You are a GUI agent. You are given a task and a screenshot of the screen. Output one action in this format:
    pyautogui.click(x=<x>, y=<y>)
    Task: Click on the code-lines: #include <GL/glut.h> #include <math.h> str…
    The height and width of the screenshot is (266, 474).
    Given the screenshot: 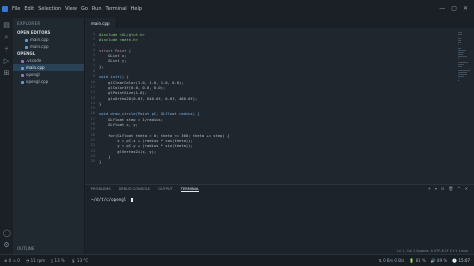 What is the action you would take?
    pyautogui.click(x=164, y=98)
    